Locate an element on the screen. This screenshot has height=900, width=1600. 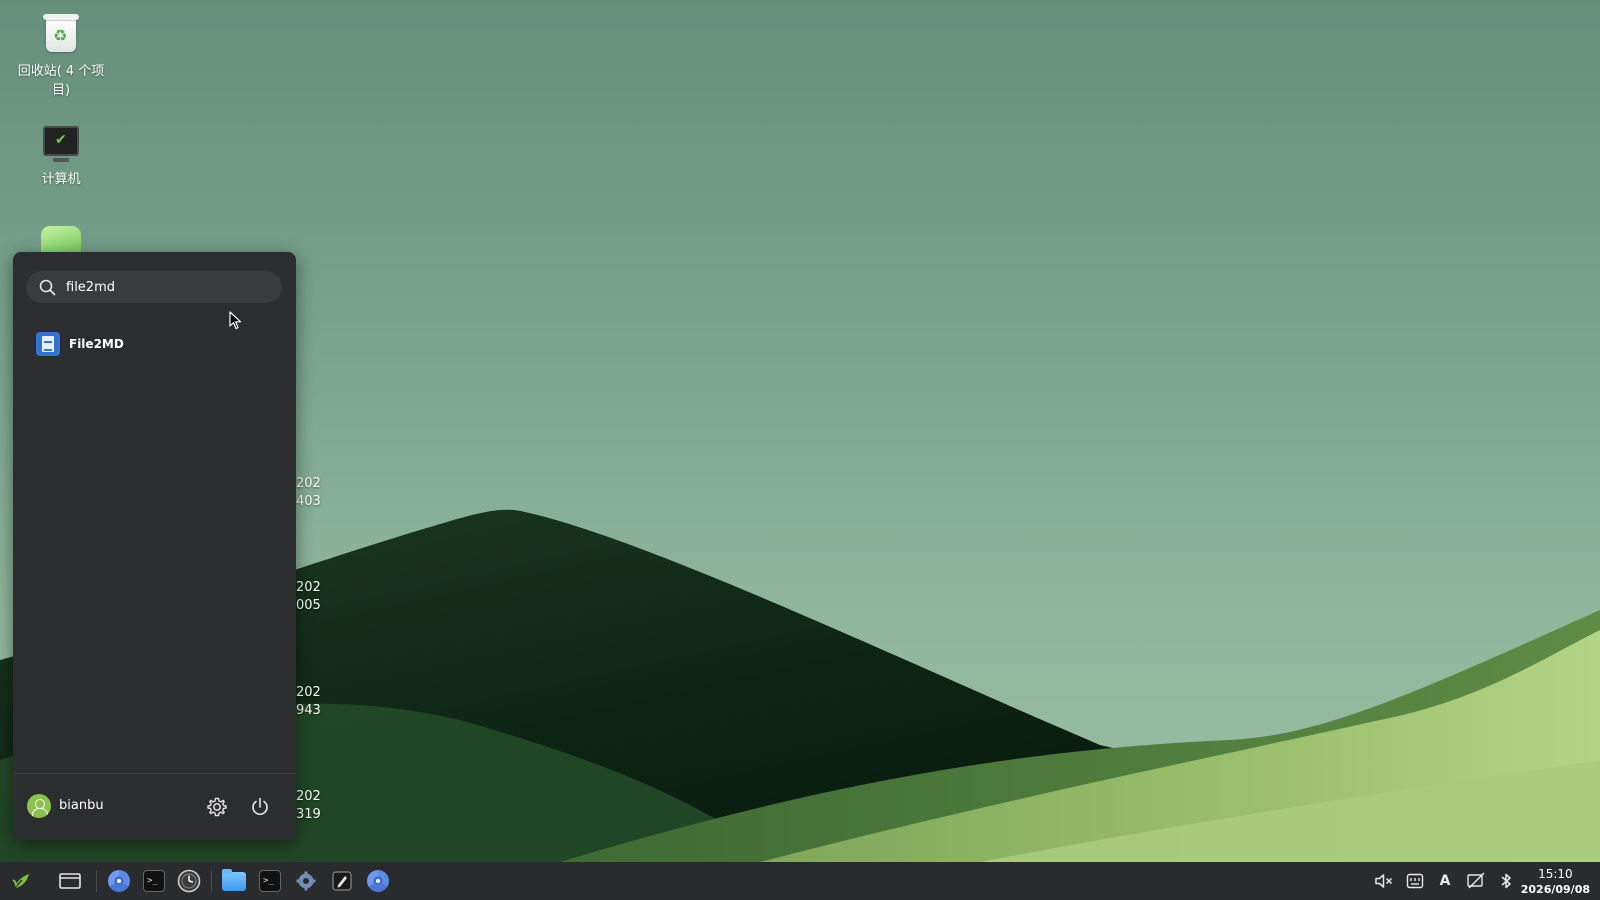
search-icon is located at coordinates (47, 287).